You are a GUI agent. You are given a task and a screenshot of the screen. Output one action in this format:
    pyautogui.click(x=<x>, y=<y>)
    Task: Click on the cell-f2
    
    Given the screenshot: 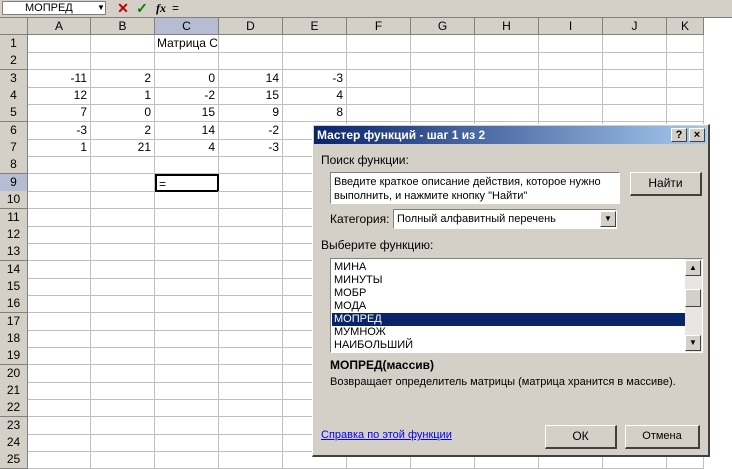 What is the action you would take?
    pyautogui.click(x=379, y=61)
    